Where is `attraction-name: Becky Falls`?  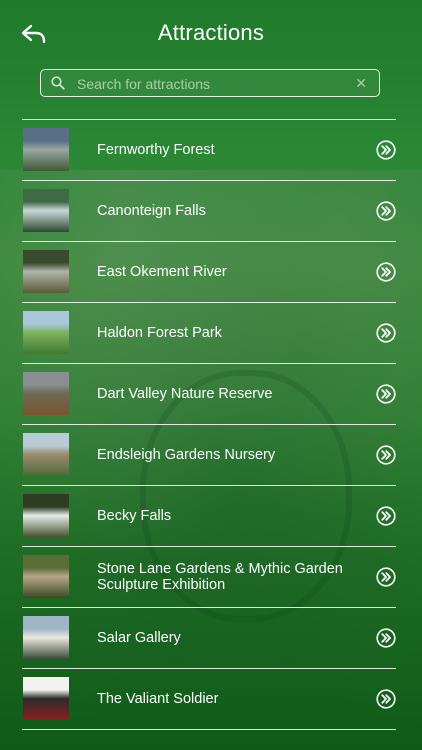 attraction-name: Becky Falls is located at coordinates (134, 516).